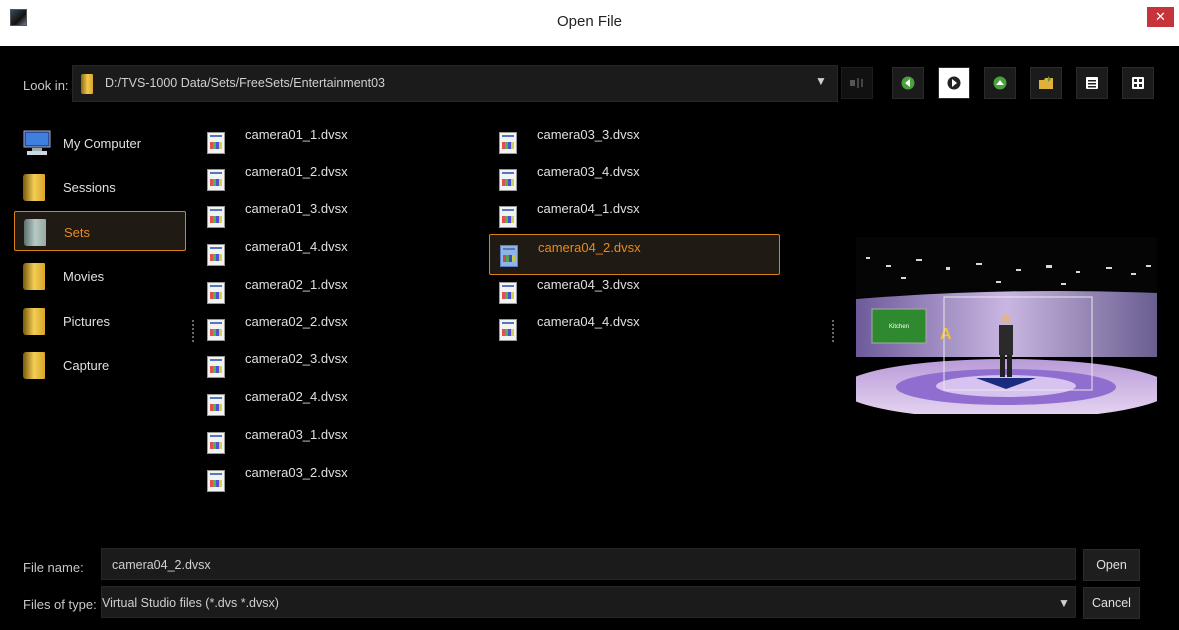  I want to click on file-name: camera01_1.dvsx, so click(296, 134).